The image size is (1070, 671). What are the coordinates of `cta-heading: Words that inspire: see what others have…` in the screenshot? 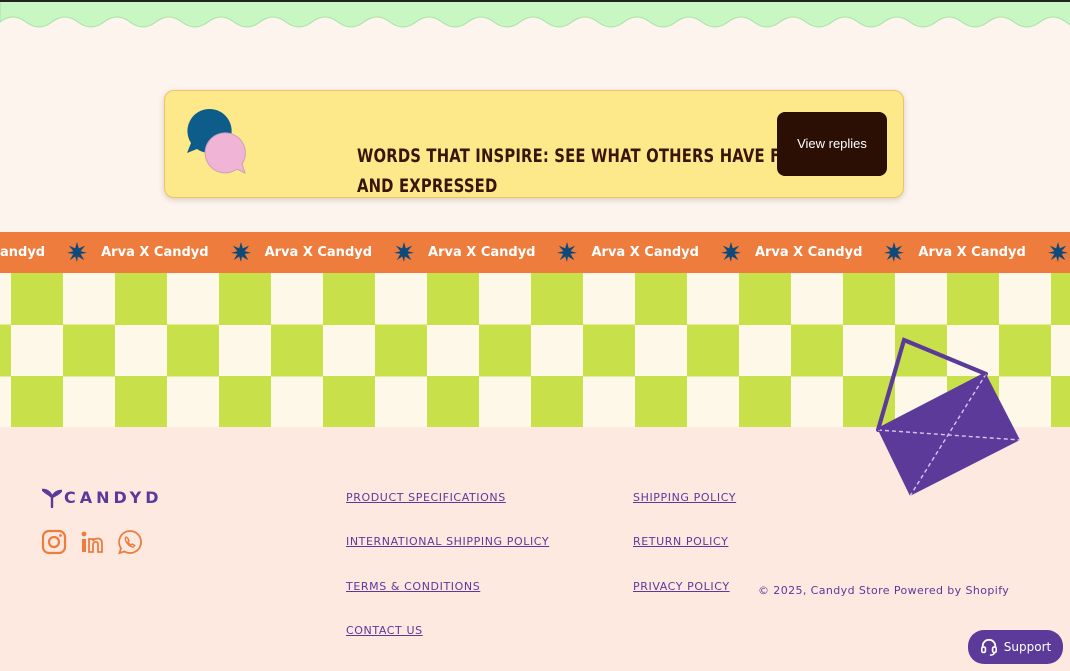 It's located at (583, 171).